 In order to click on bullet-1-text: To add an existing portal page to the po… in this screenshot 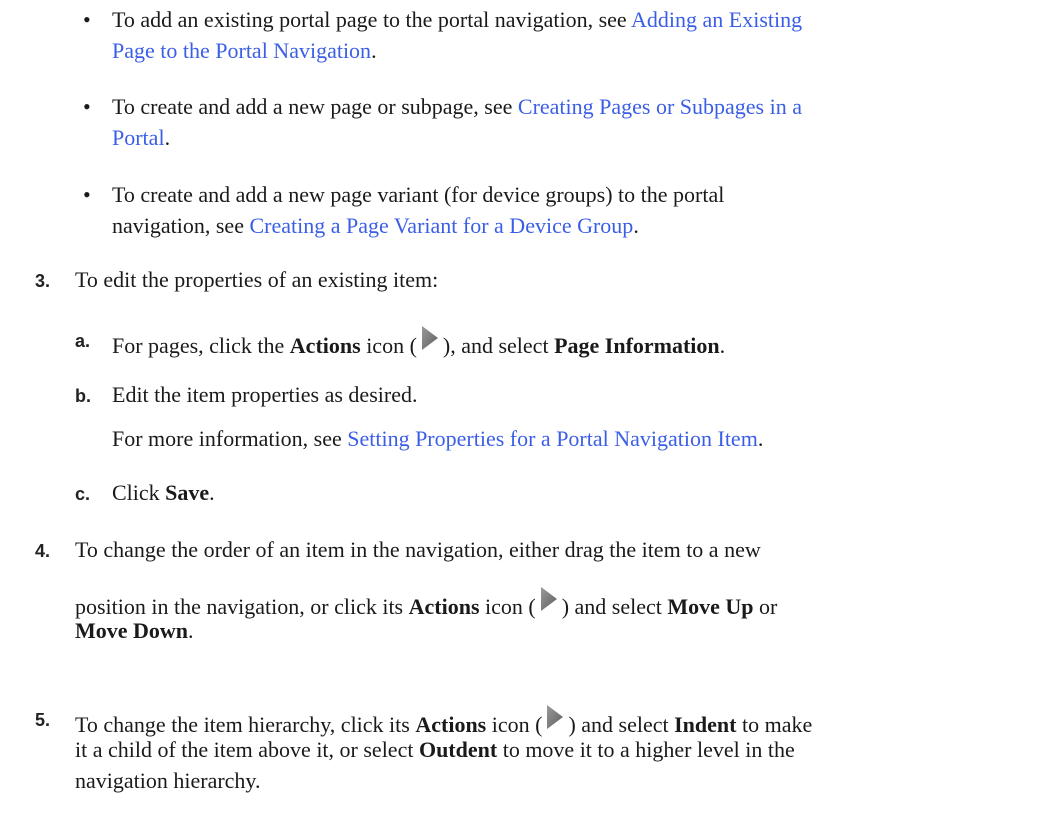, I will do `click(371, 19)`.